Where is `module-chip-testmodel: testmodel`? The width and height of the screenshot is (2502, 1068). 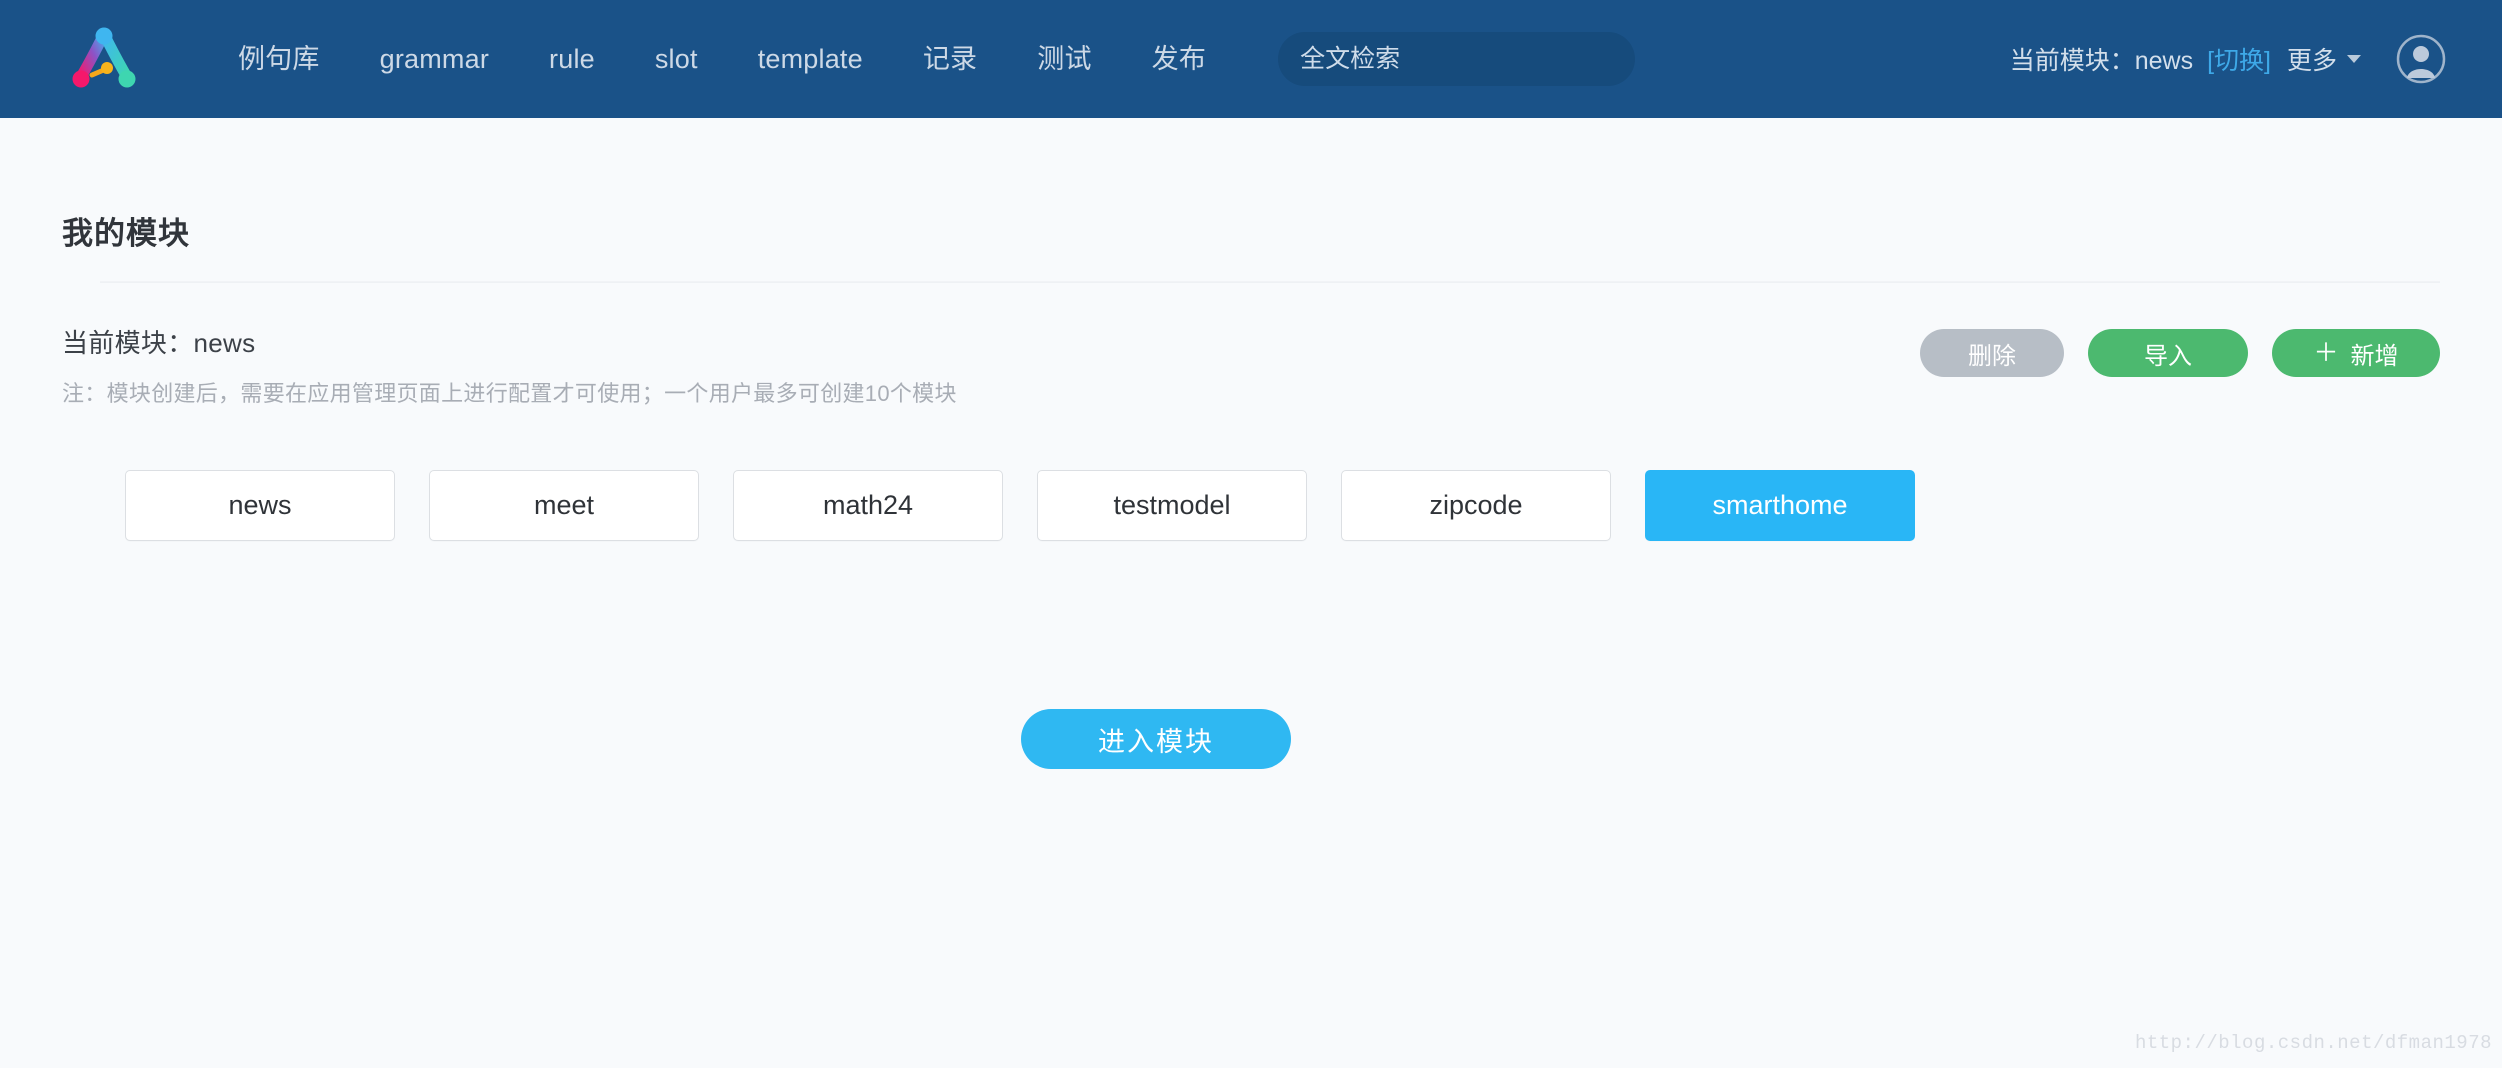 module-chip-testmodel: testmodel is located at coordinates (1172, 505).